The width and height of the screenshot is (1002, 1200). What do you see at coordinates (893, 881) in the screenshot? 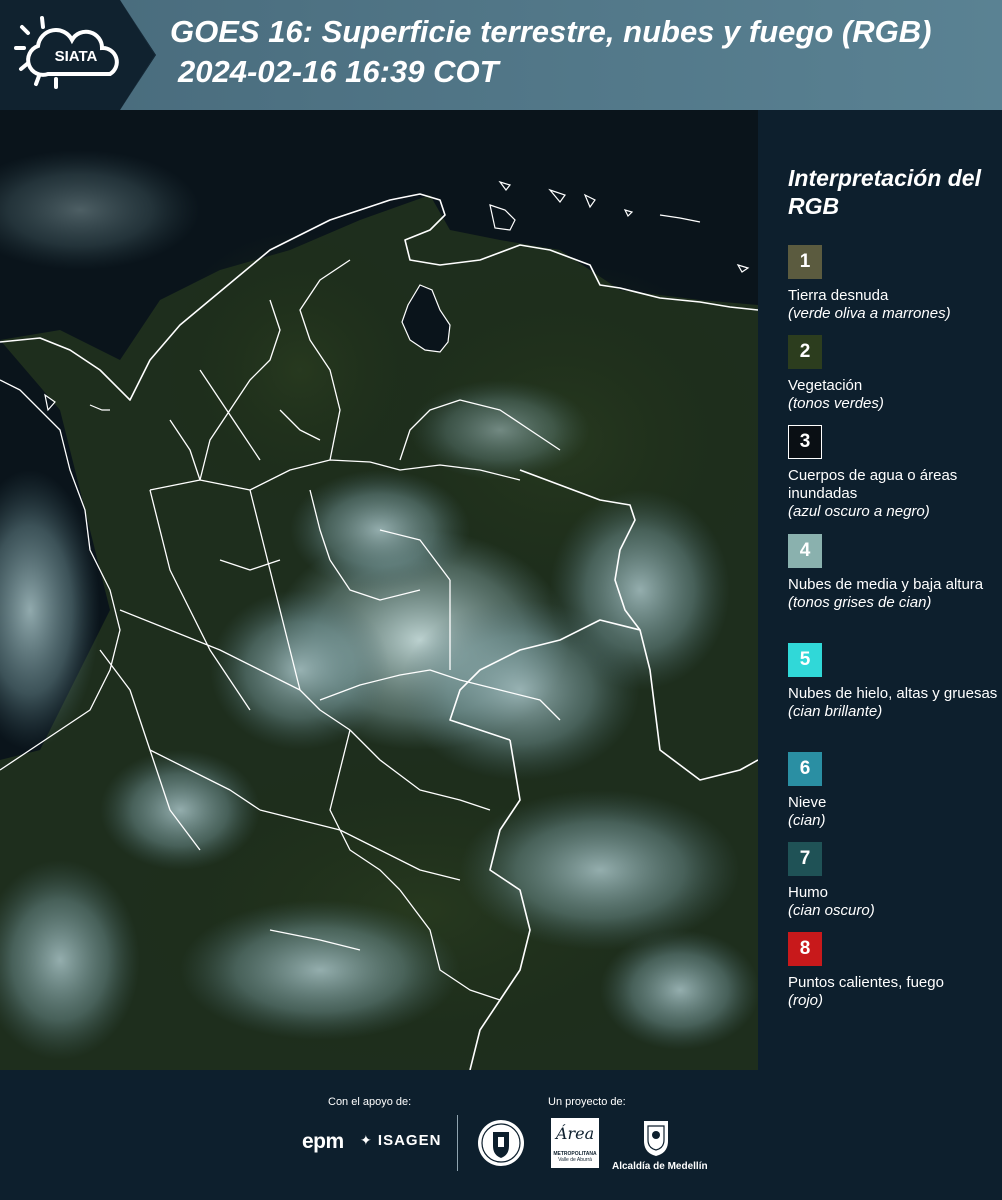
I see `legend-item-smoke: 7 Humo (cian oscuro)` at bounding box center [893, 881].